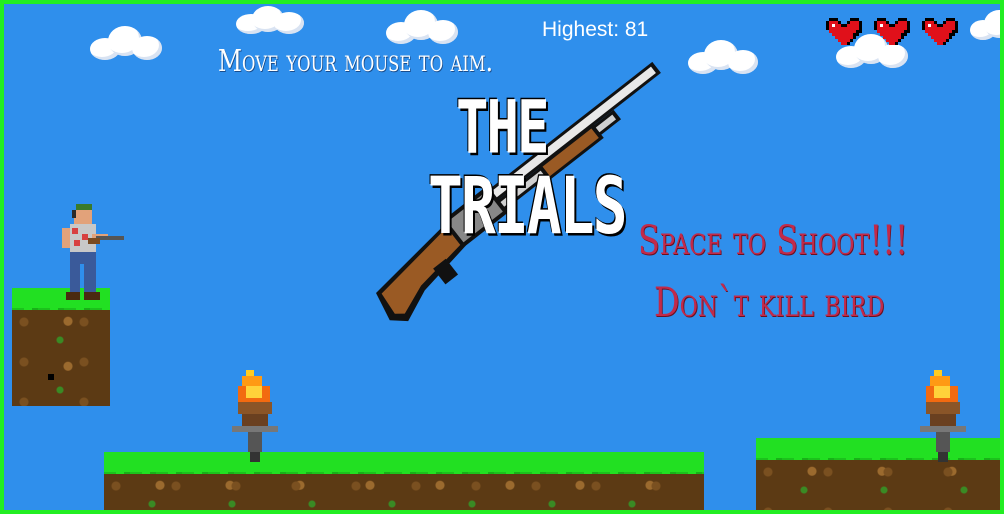 The height and width of the screenshot is (514, 1004). What do you see at coordinates (93, 252) in the screenshot?
I see `player-sprite` at bounding box center [93, 252].